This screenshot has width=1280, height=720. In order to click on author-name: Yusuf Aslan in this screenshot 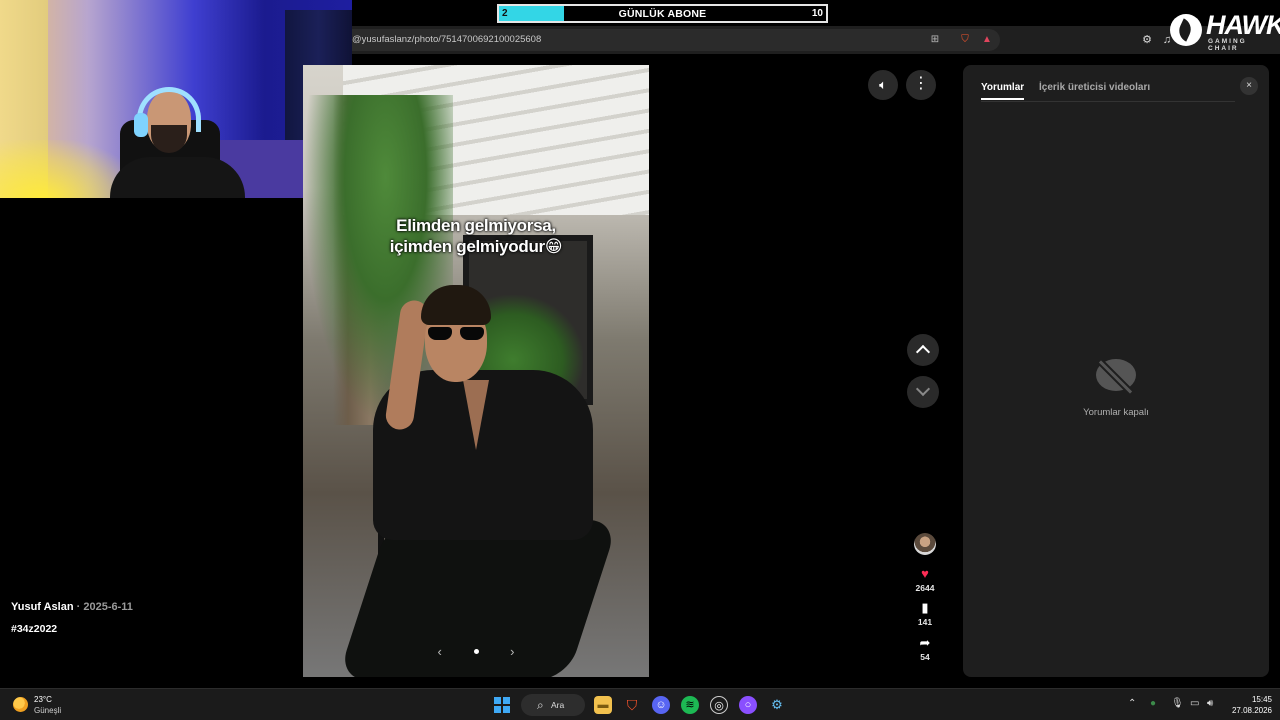, I will do `click(42, 607)`.